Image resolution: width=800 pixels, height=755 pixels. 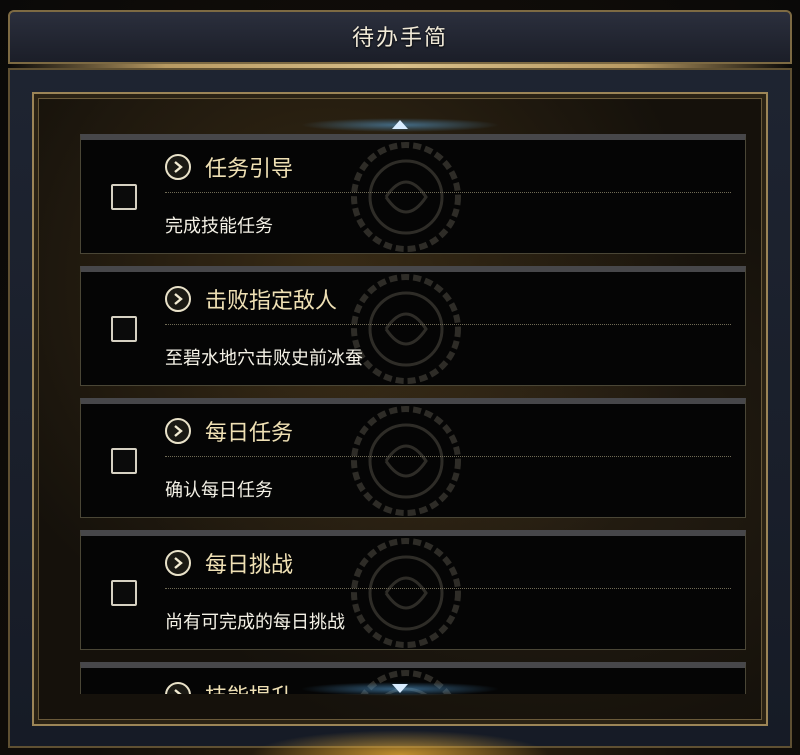 I want to click on triangle-down-icon, so click(x=400, y=688).